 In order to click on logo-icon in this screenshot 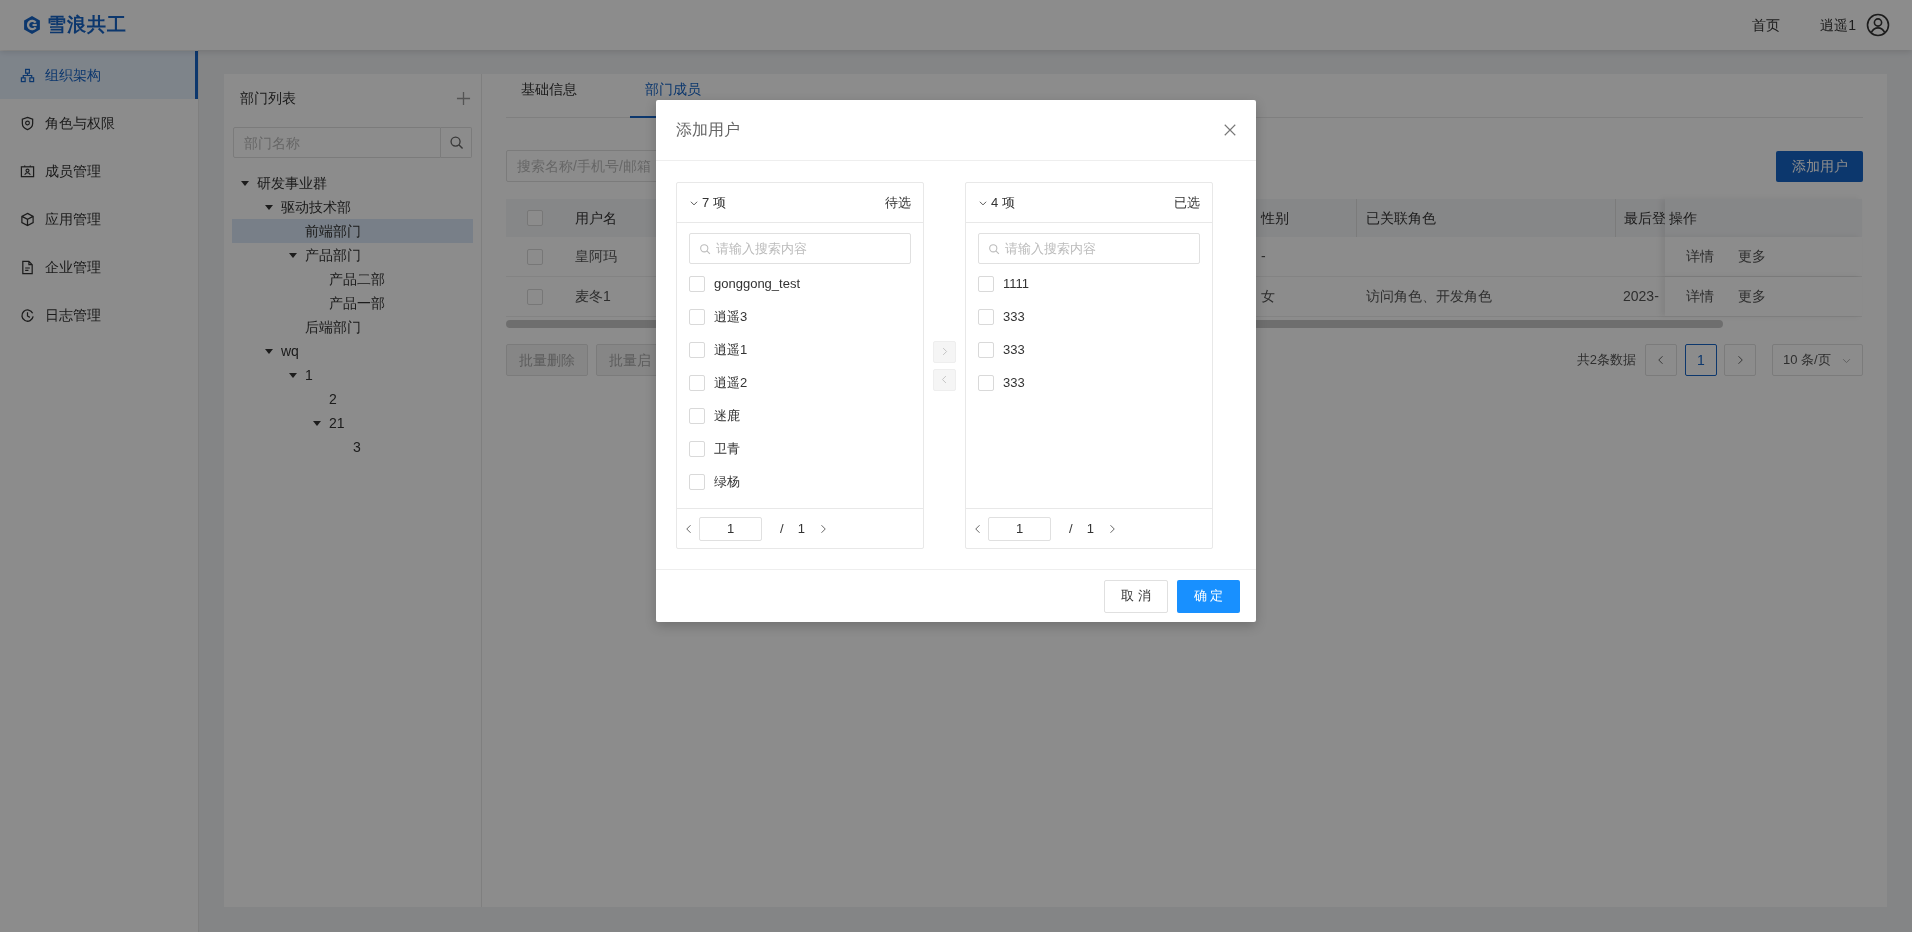, I will do `click(32, 25)`.